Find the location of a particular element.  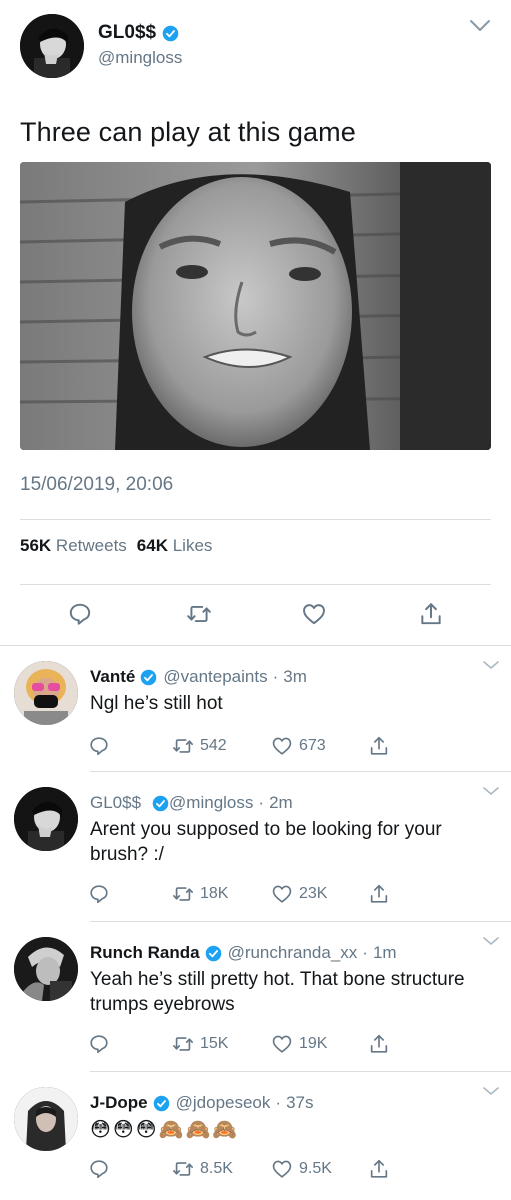

reply-time: 37s is located at coordinates (299, 1103).